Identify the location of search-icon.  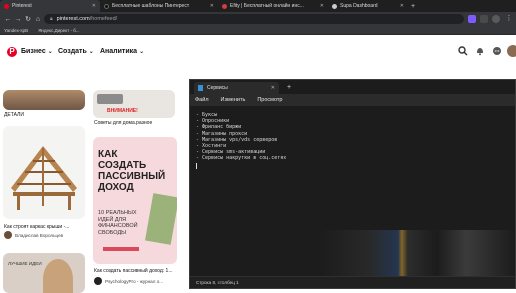
(463, 51).